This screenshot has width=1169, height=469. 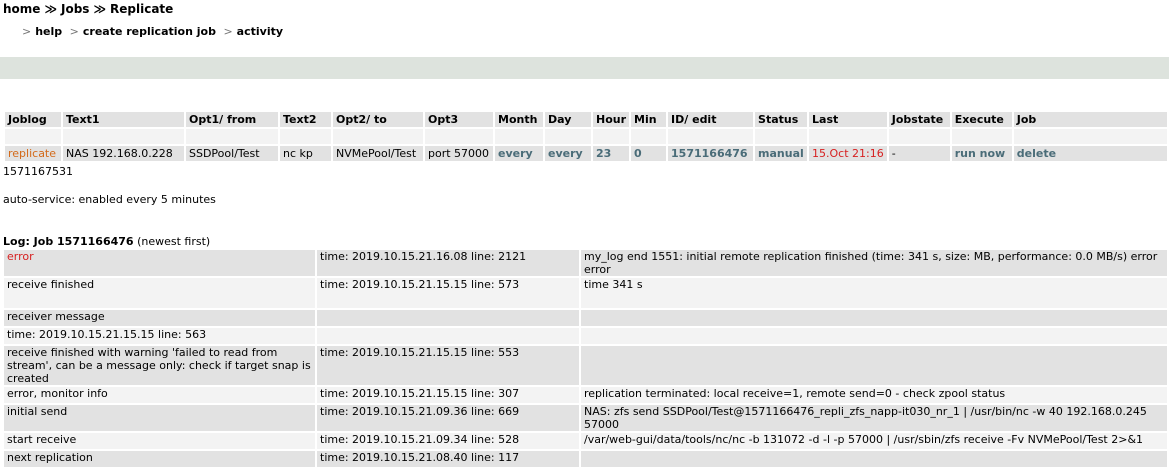 I want to click on log-time: time: 2019.10.15.21.15.15 line: 573, so click(x=448, y=293).